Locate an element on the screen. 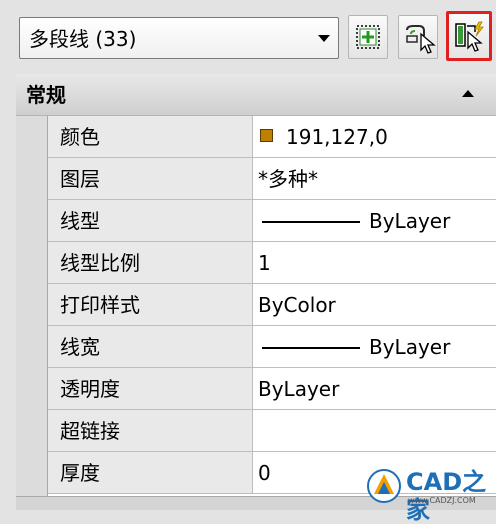  property-label: 颜色 is located at coordinates (80, 137).